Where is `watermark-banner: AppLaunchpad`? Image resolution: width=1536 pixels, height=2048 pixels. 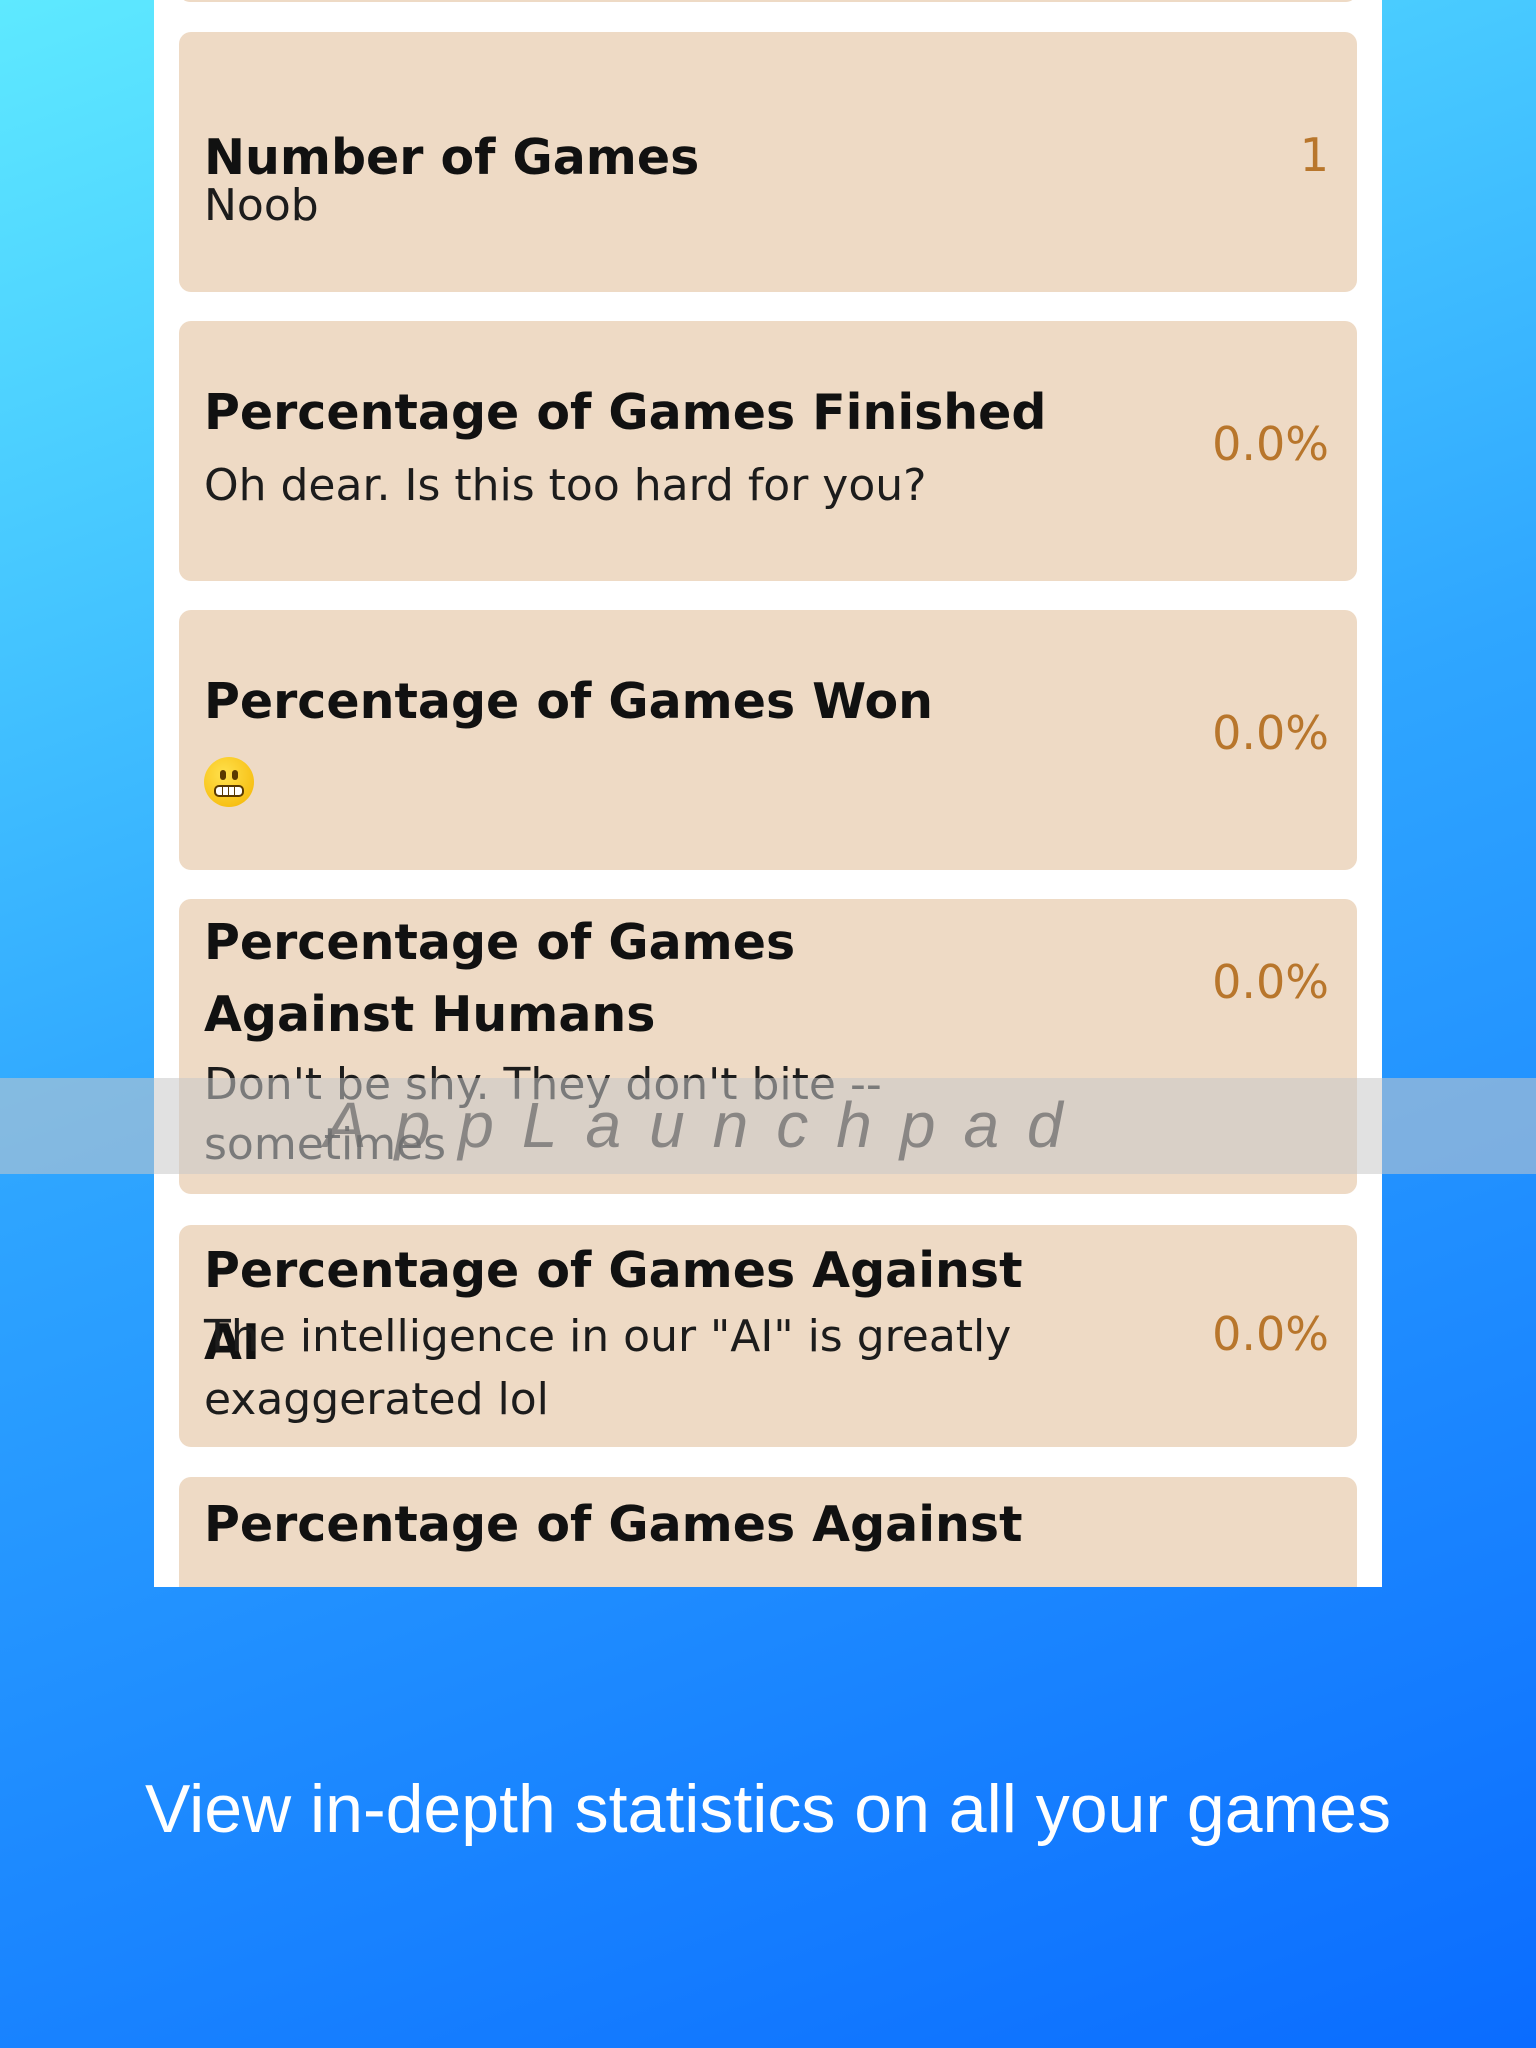
watermark-banner: AppLaunchpad is located at coordinates (768, 1126).